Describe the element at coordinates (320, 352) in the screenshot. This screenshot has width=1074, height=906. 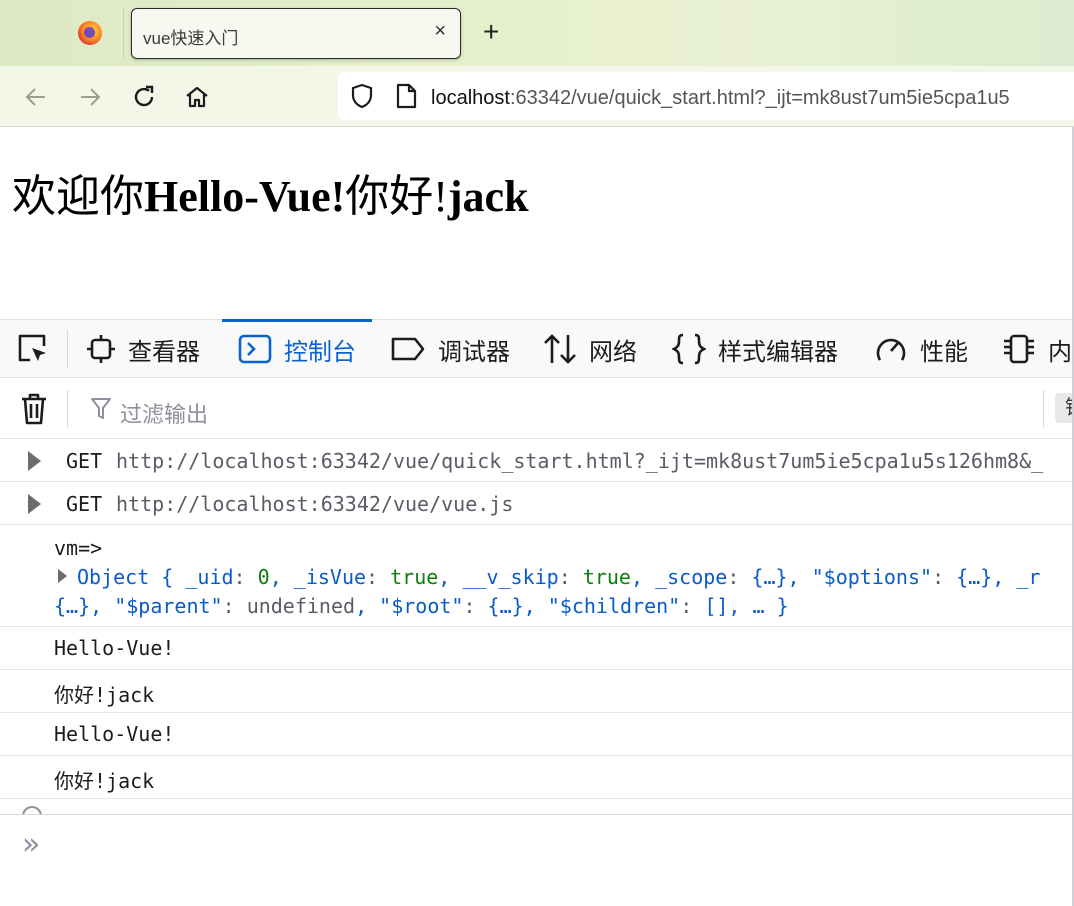
I see `tab-console-label: 控制台` at that location.